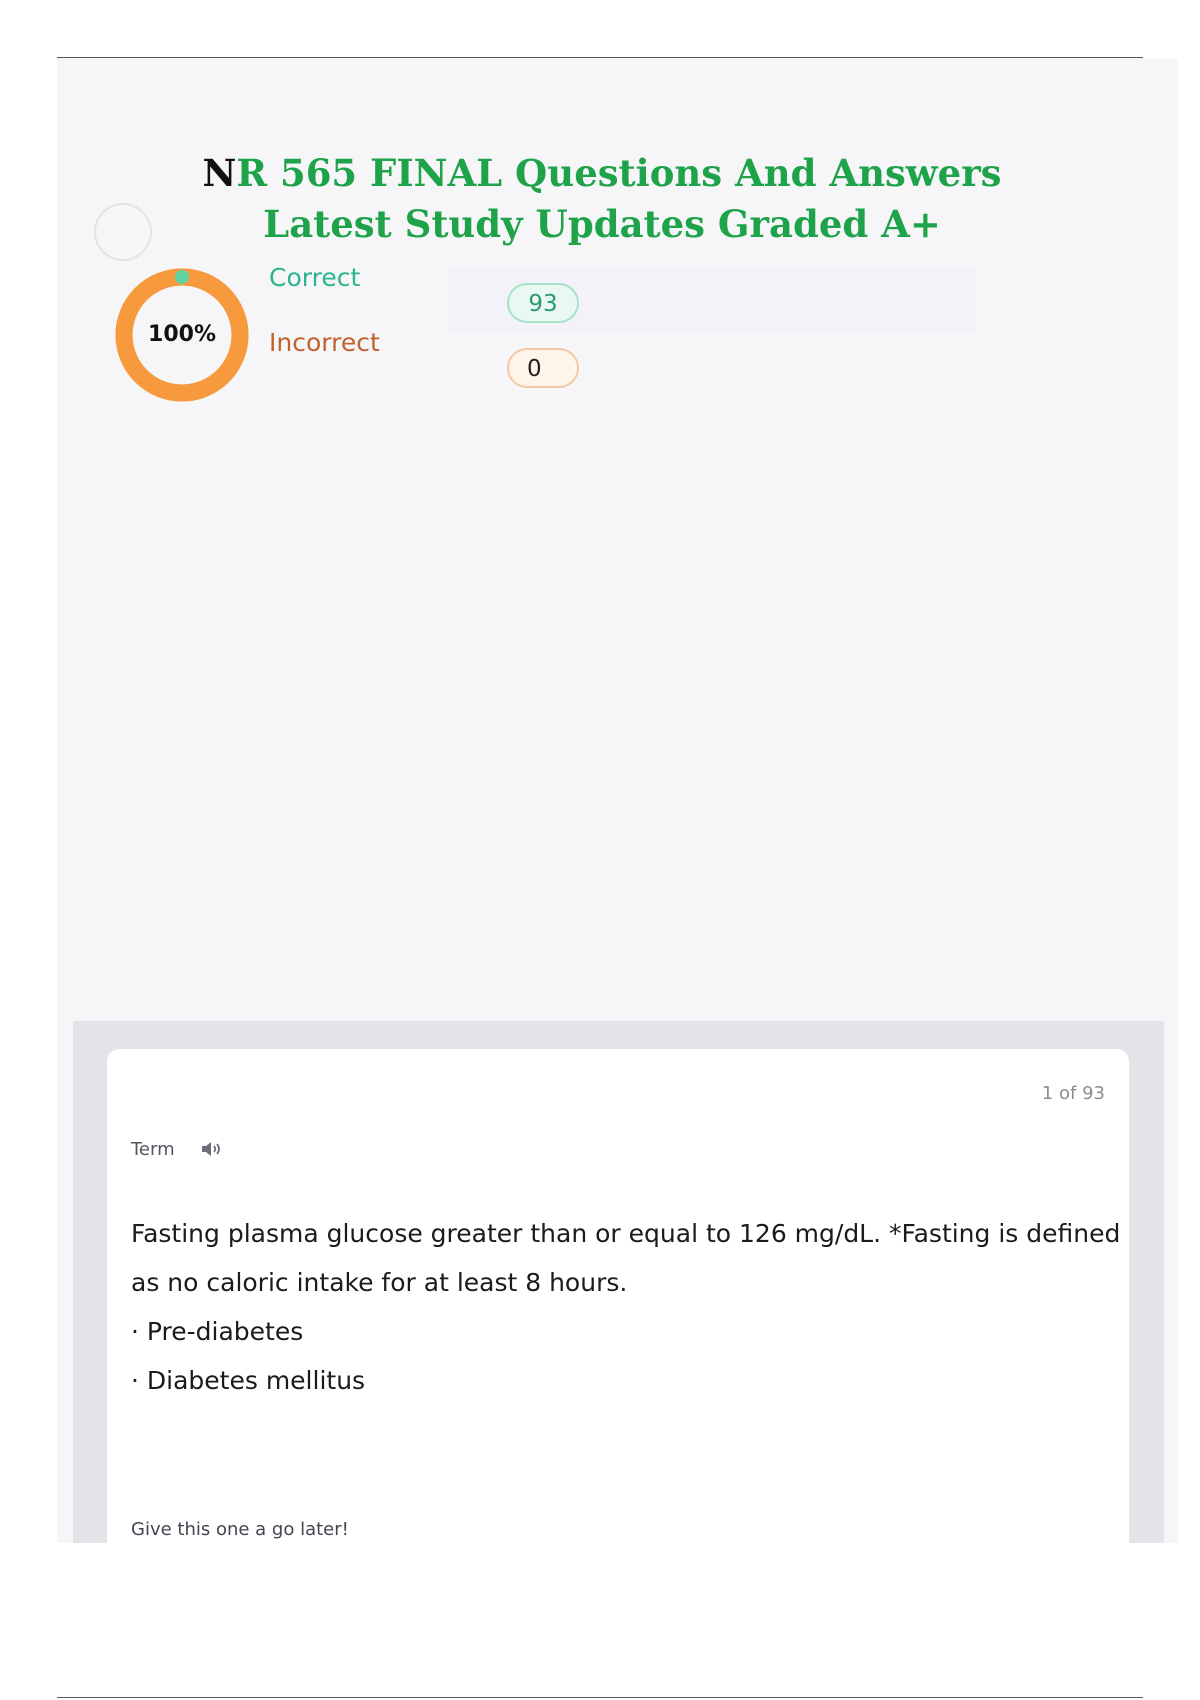 Image resolution: width=1200 pixels, height=1700 pixels. Describe the element at coordinates (182, 334) in the screenshot. I see `score-percent: 100%` at that location.